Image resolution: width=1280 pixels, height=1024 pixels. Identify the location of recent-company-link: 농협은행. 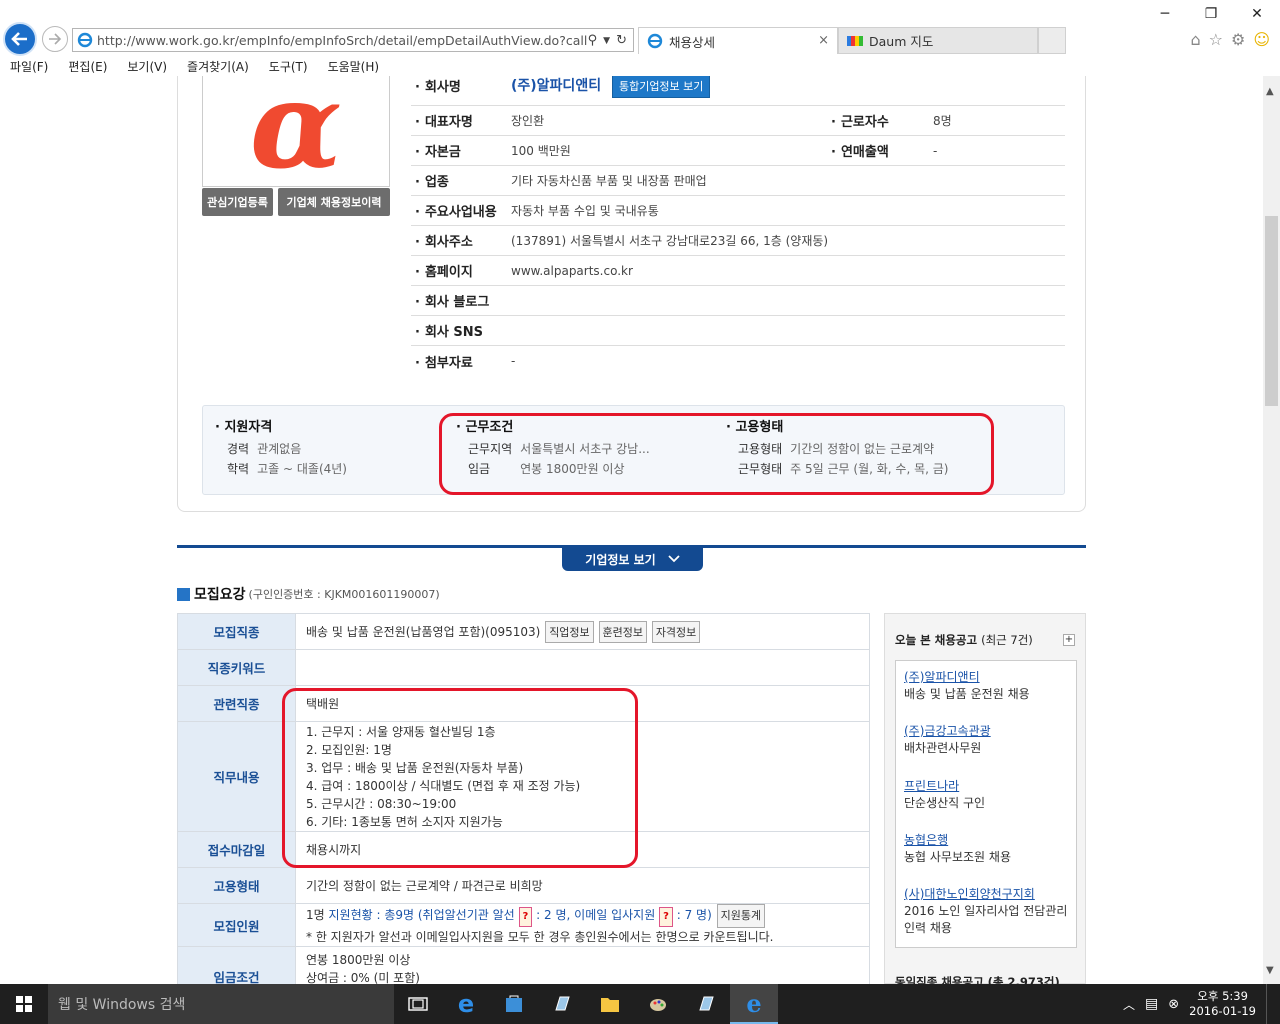
(957, 840).